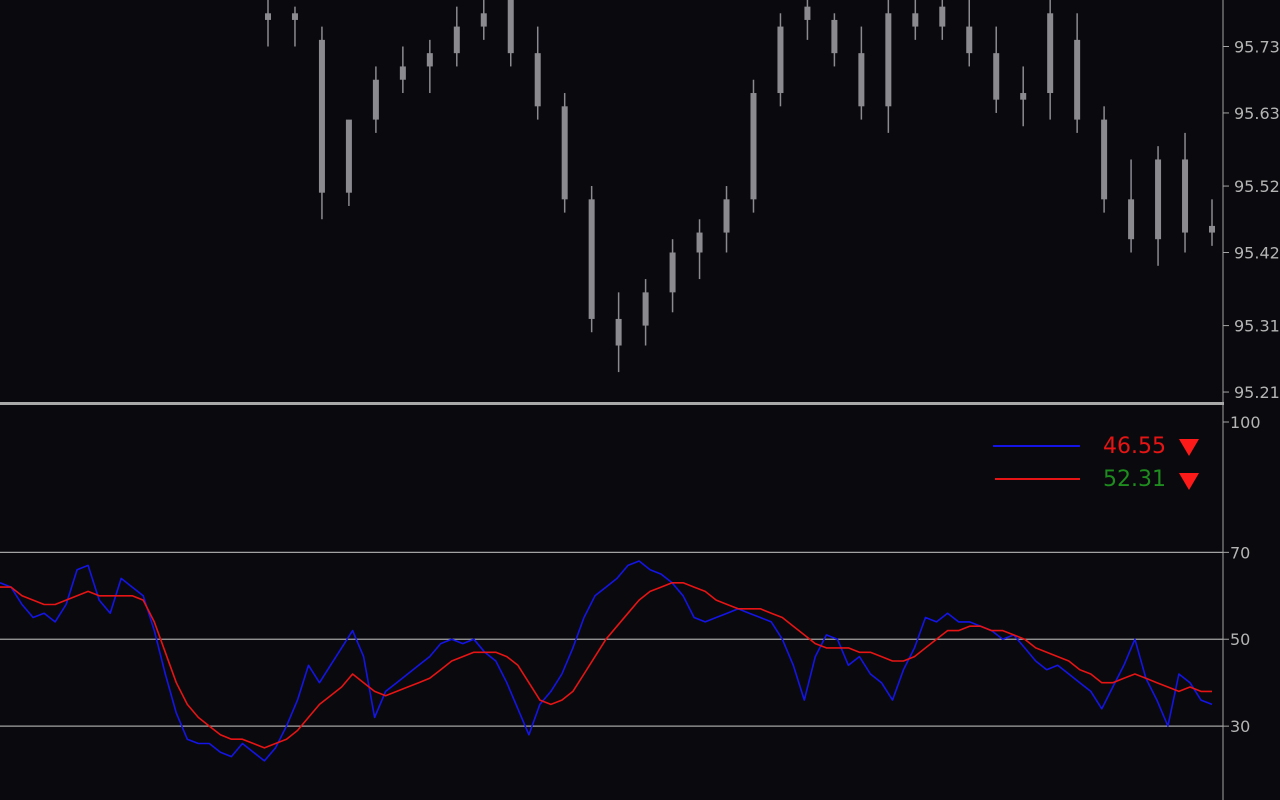  What do you see at coordinates (1134, 479) in the screenshot?
I see `legend-signal-value: 52.31` at bounding box center [1134, 479].